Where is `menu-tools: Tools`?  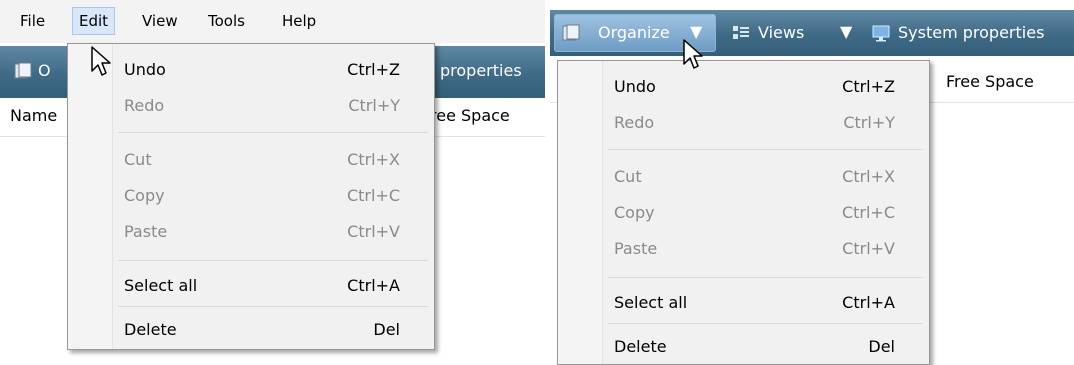
menu-tools: Tools is located at coordinates (226, 21).